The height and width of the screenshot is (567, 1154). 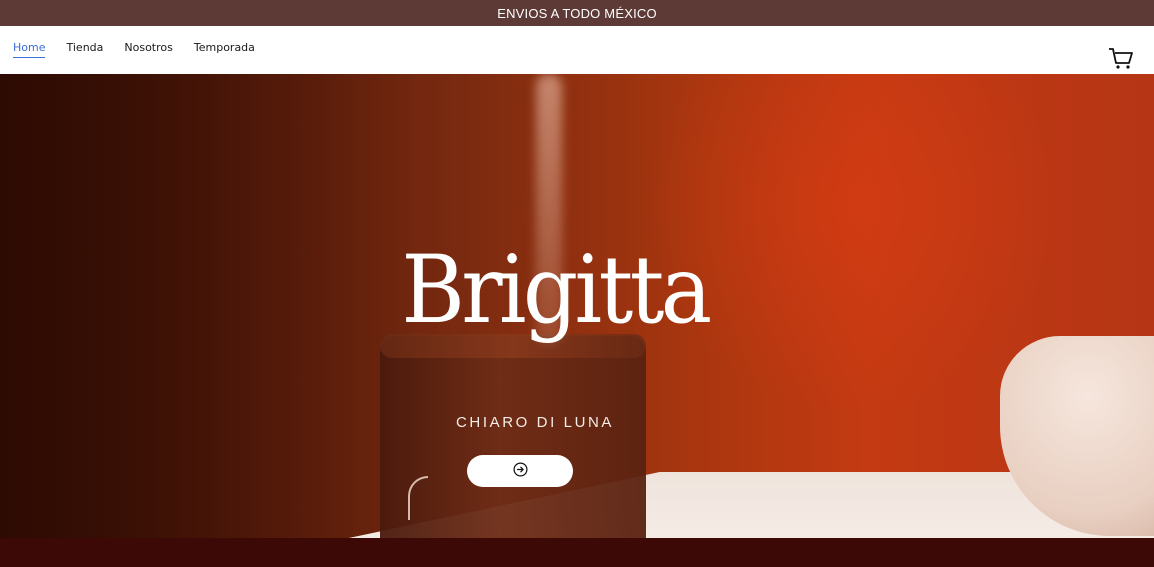 What do you see at coordinates (1121, 59) in the screenshot?
I see `shopping-cart-icon` at bounding box center [1121, 59].